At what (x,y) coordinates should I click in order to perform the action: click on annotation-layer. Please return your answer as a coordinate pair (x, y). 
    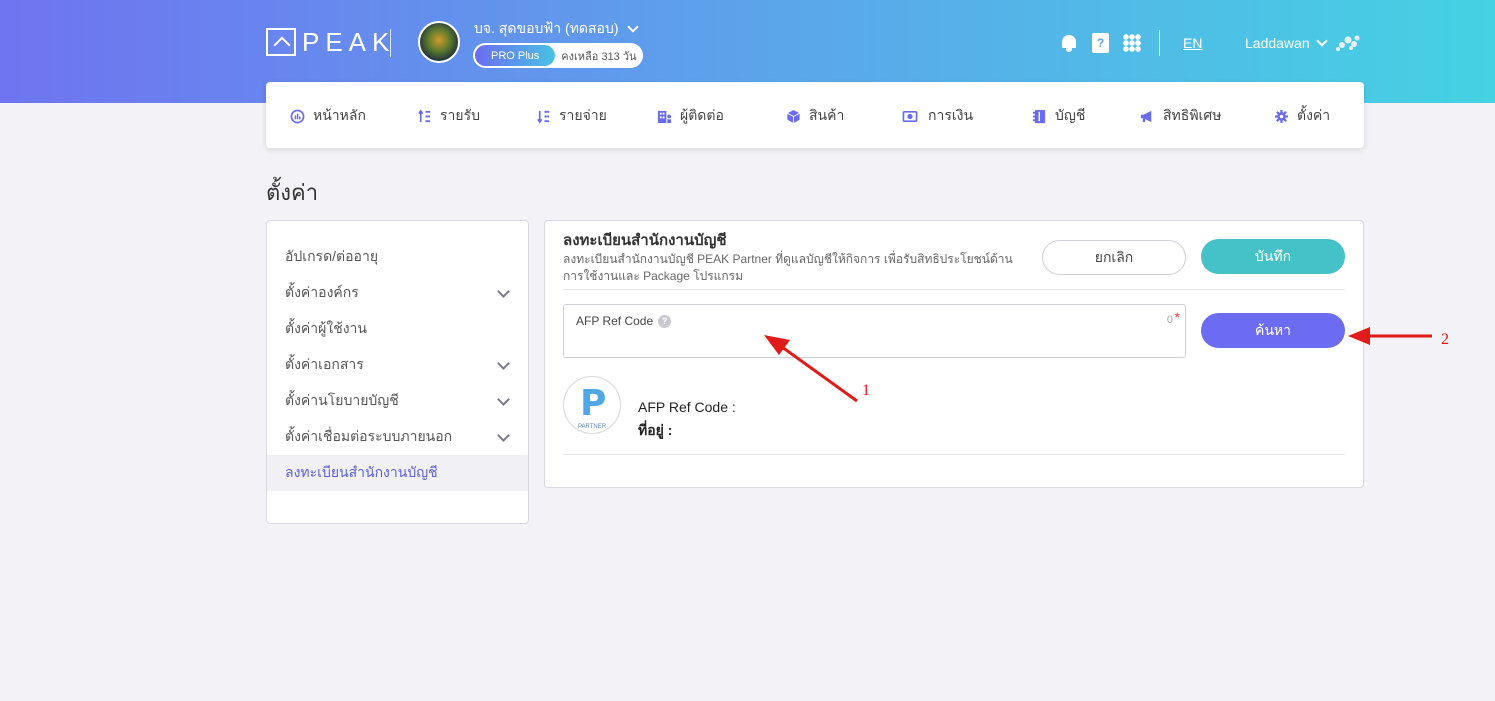
    Looking at the image, I should click on (1098, 365).